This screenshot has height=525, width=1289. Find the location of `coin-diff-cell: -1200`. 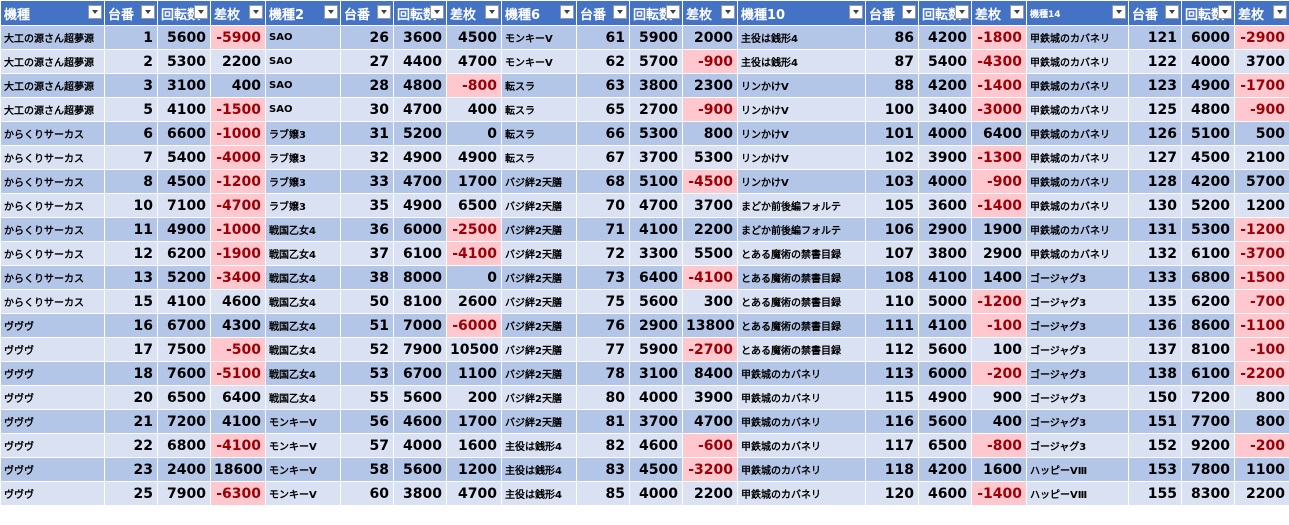

coin-diff-cell: -1200 is located at coordinates (999, 301).